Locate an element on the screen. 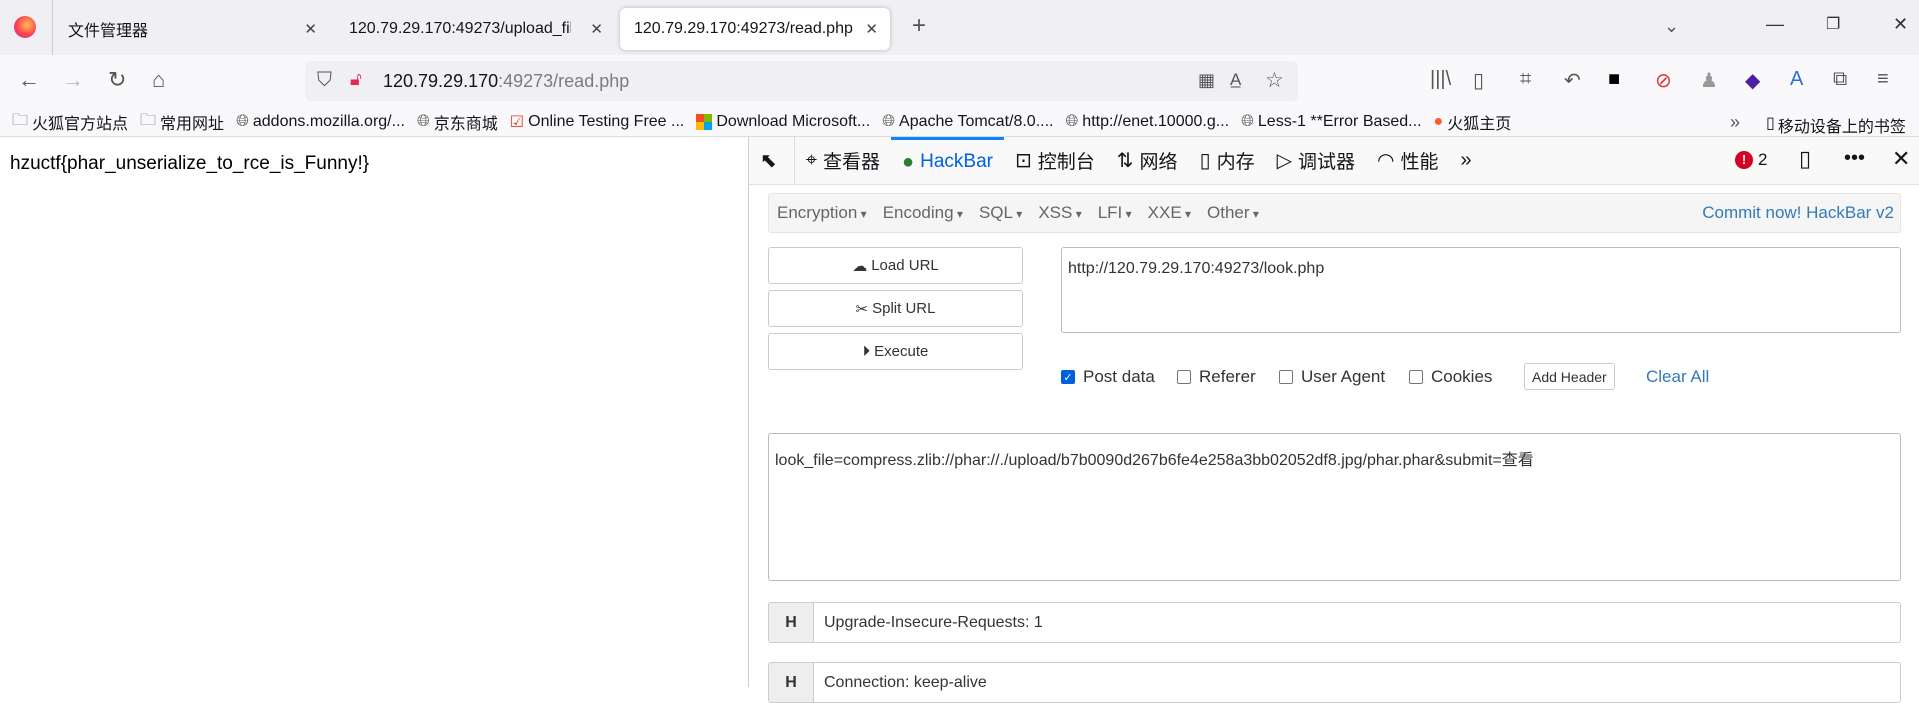  post-data-checkbox: ✓ Post data is located at coordinates (1108, 377).